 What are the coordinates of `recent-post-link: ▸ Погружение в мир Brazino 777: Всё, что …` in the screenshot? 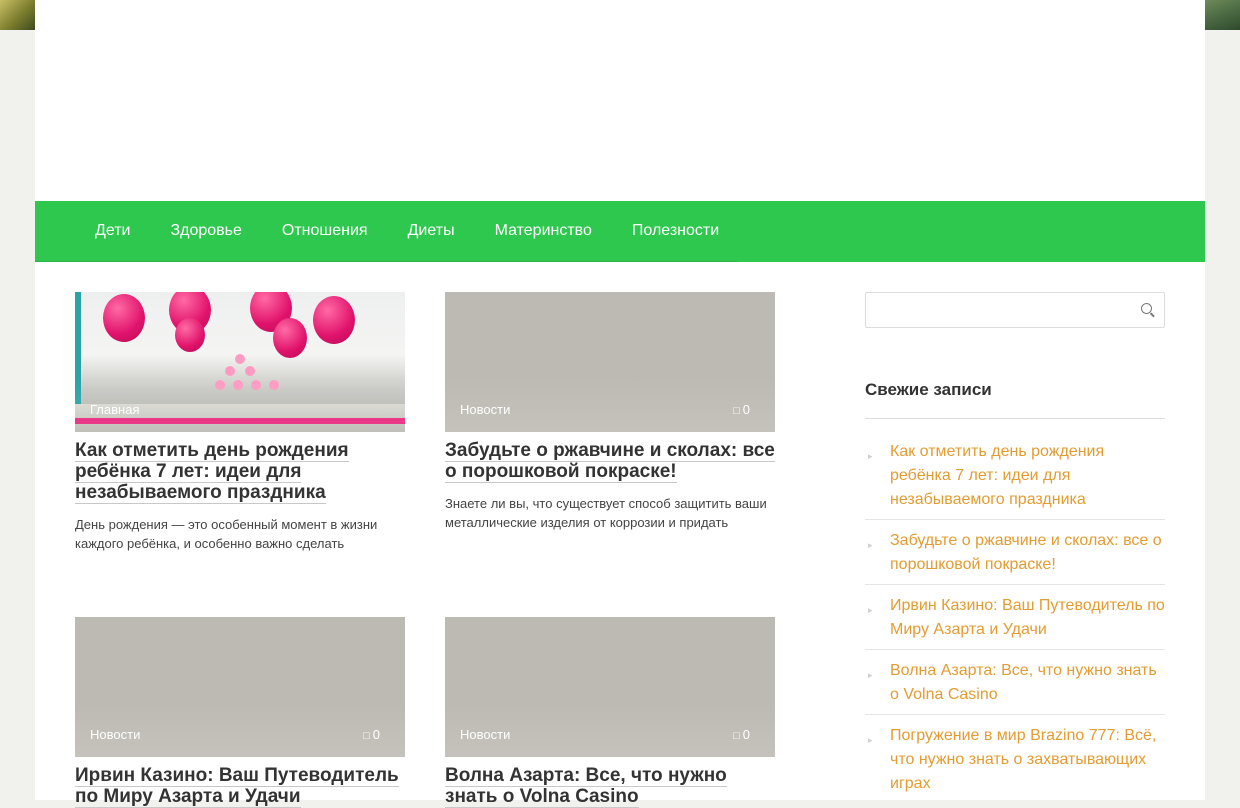 It's located at (1015, 759).